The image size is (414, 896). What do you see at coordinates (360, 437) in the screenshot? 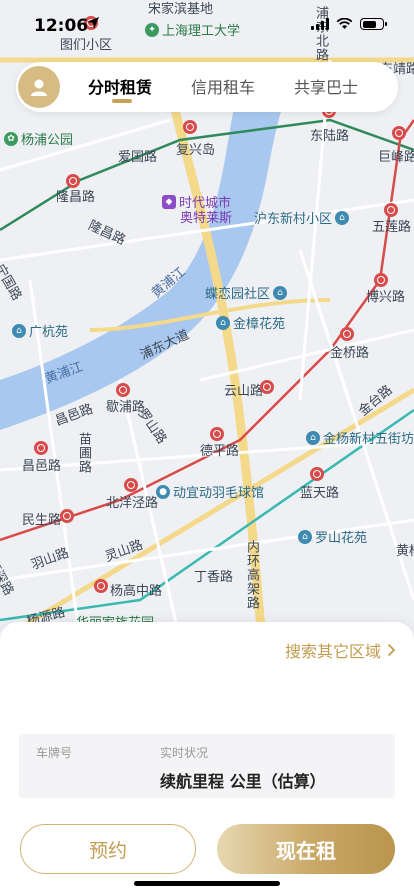
I see `map-poi: ⌂ 金杨新村五街坊` at bounding box center [360, 437].